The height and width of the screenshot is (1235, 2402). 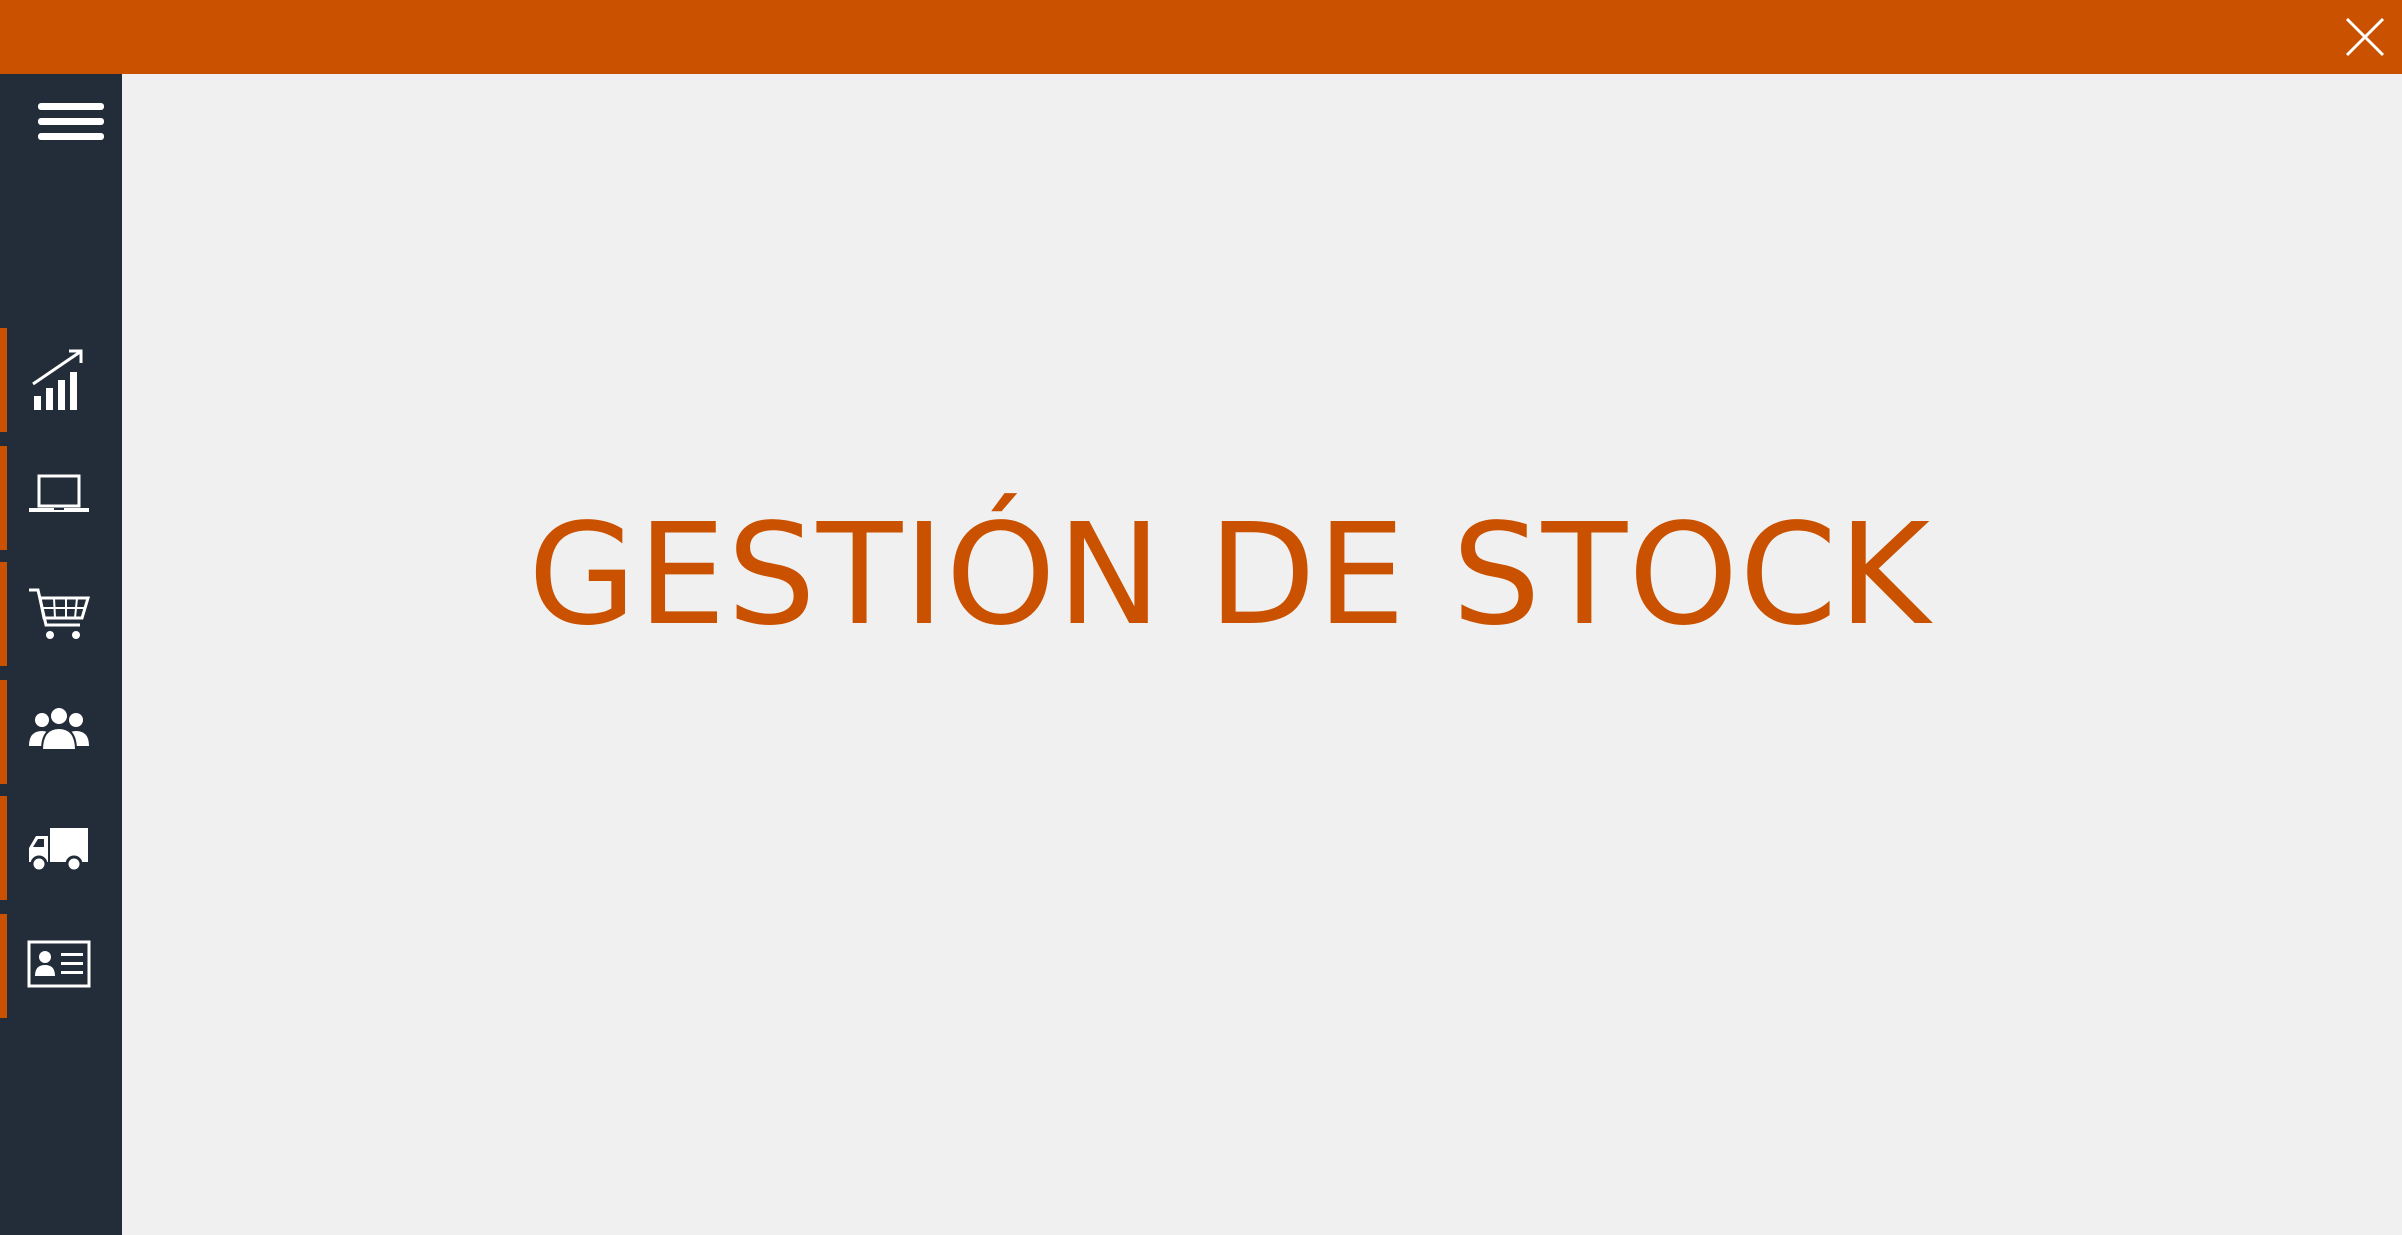 I want to click on delivery-truck-icon, so click(x=58, y=850).